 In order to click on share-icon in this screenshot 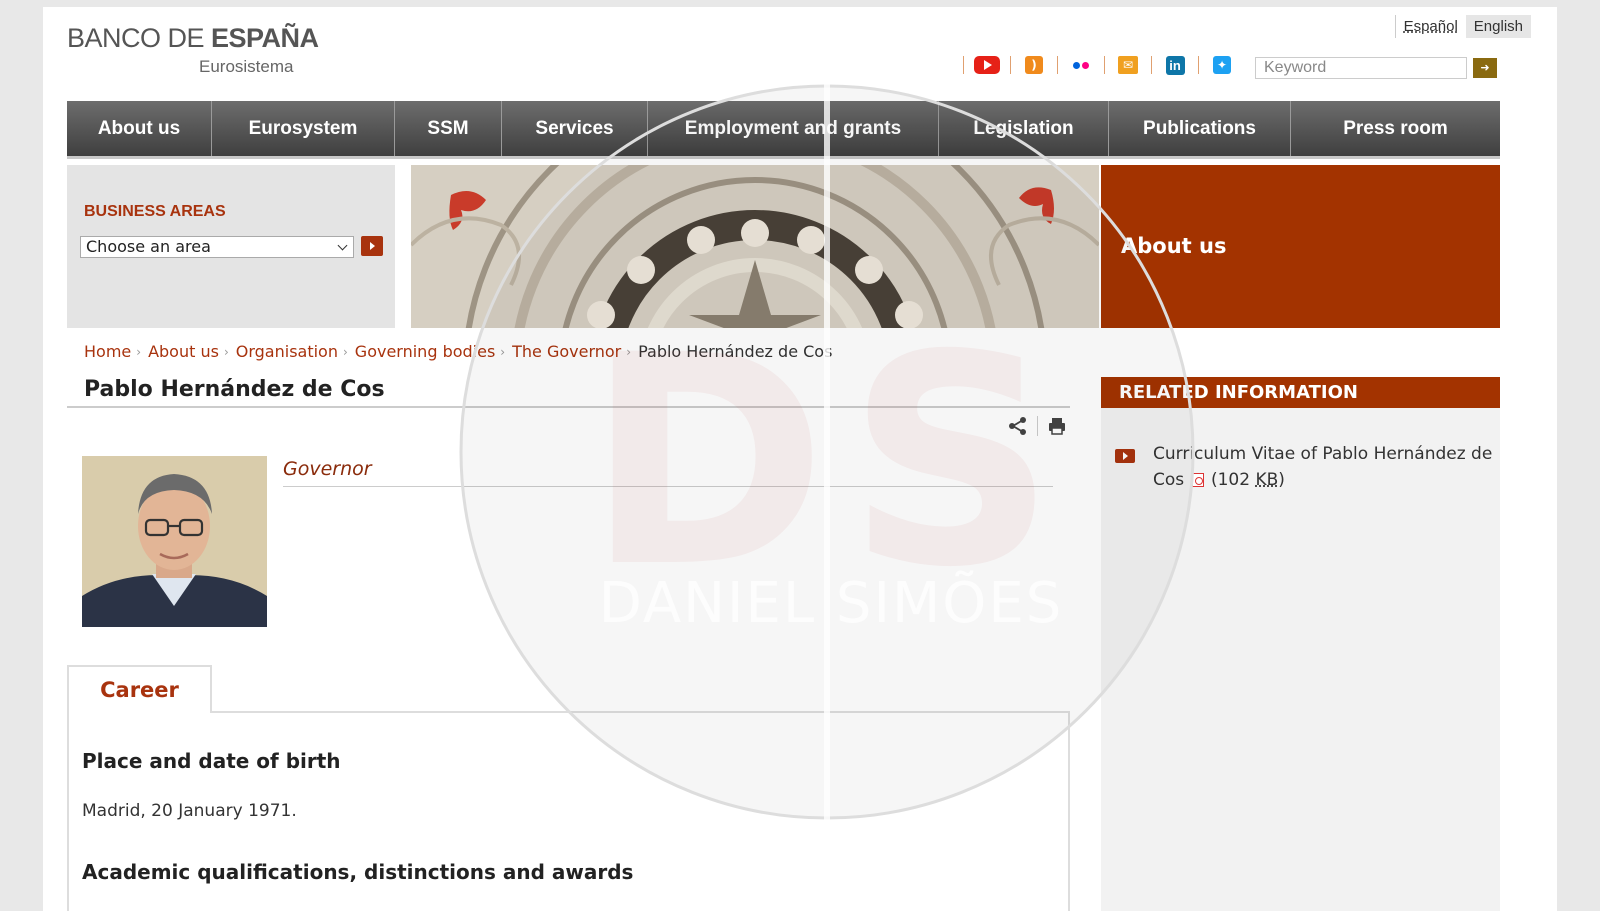, I will do `click(1018, 426)`.